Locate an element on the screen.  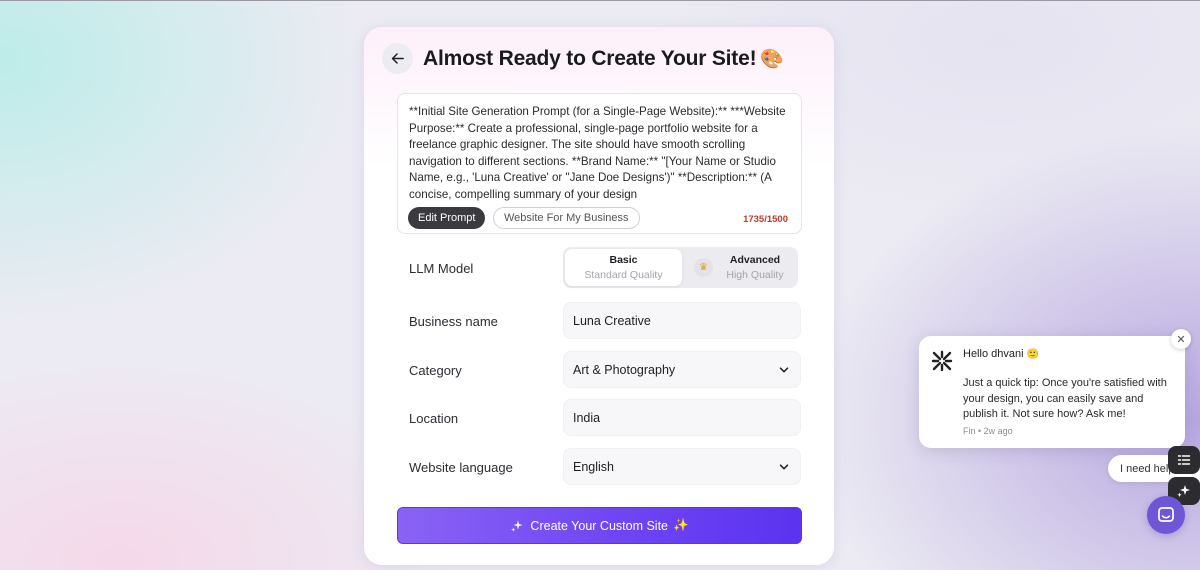
category-value: Art & Photography is located at coordinates (624, 369).